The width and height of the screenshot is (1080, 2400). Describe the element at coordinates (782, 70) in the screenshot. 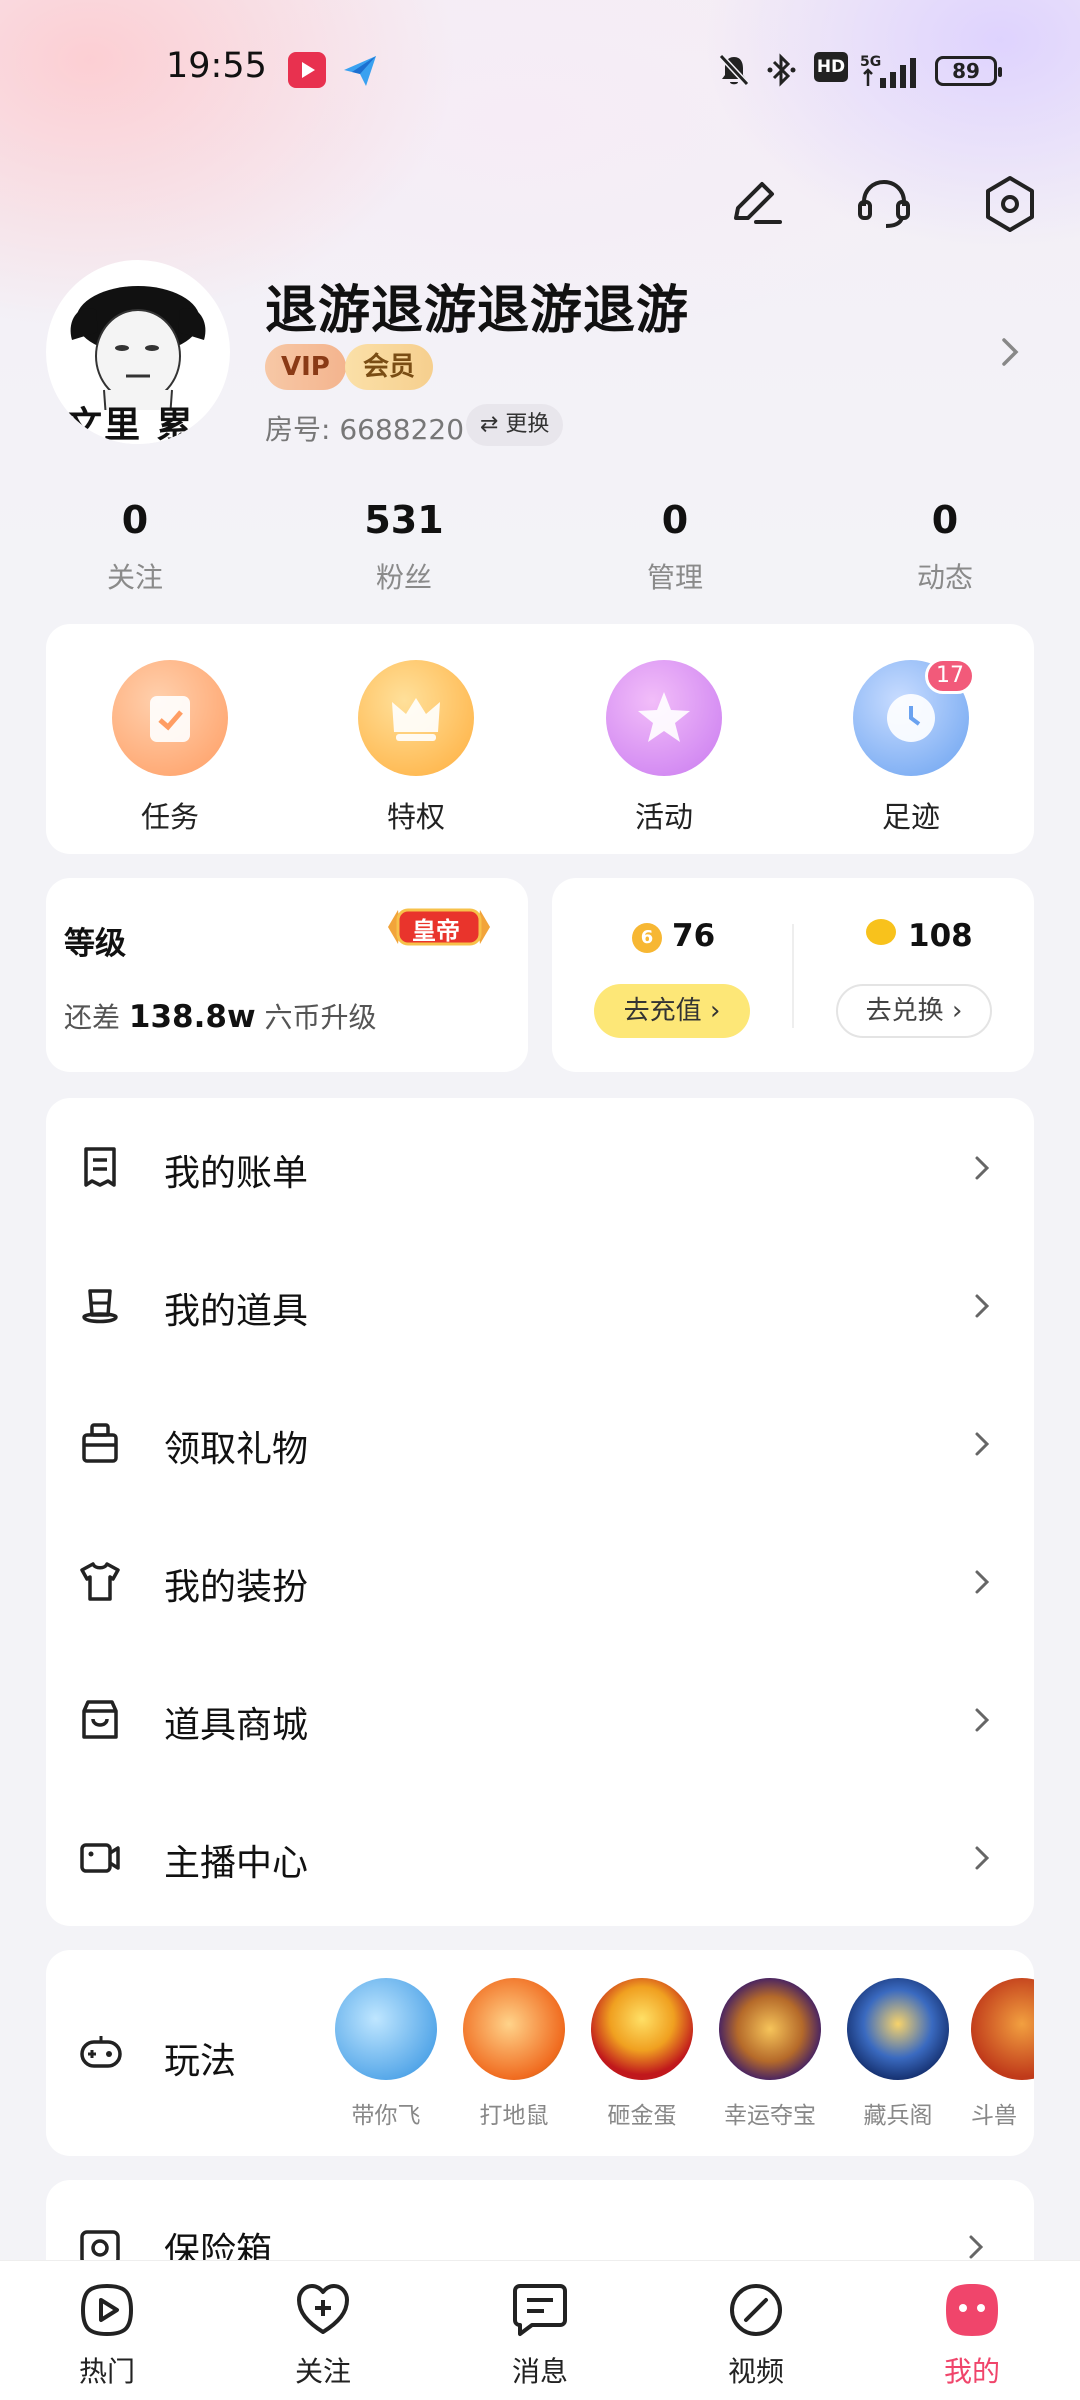

I see `bluetooth-icon` at that location.